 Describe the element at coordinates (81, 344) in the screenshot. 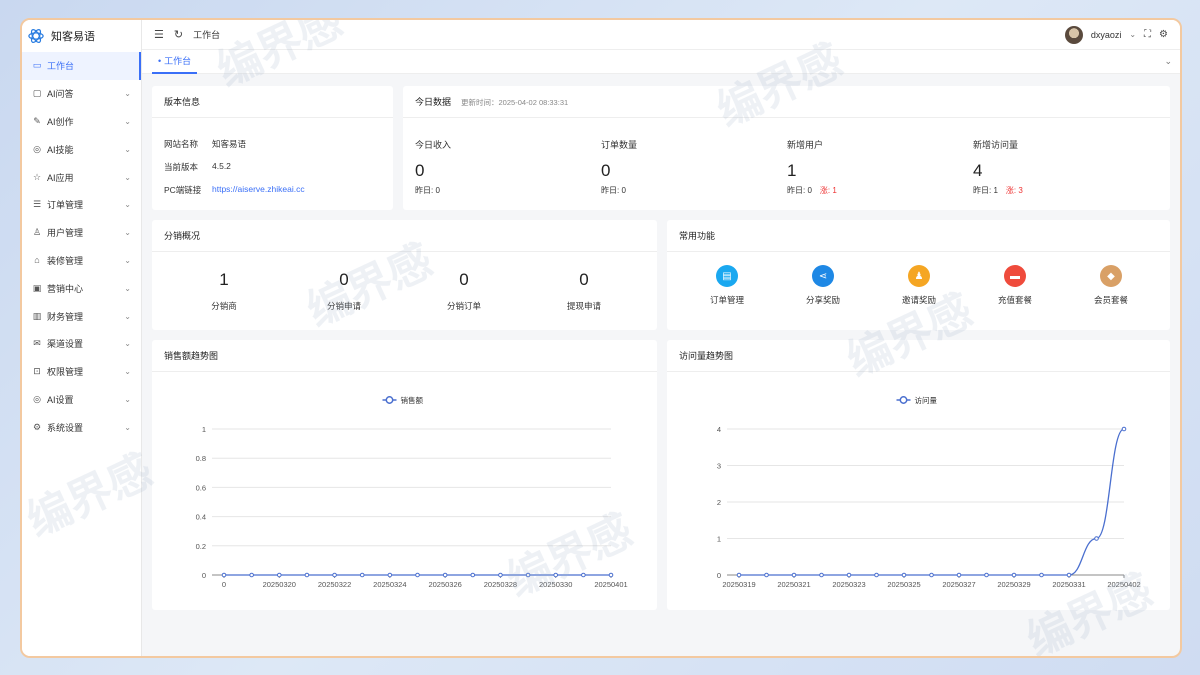

I see `sidebar-item: ✉ 渠道设置 ⌄` at that location.